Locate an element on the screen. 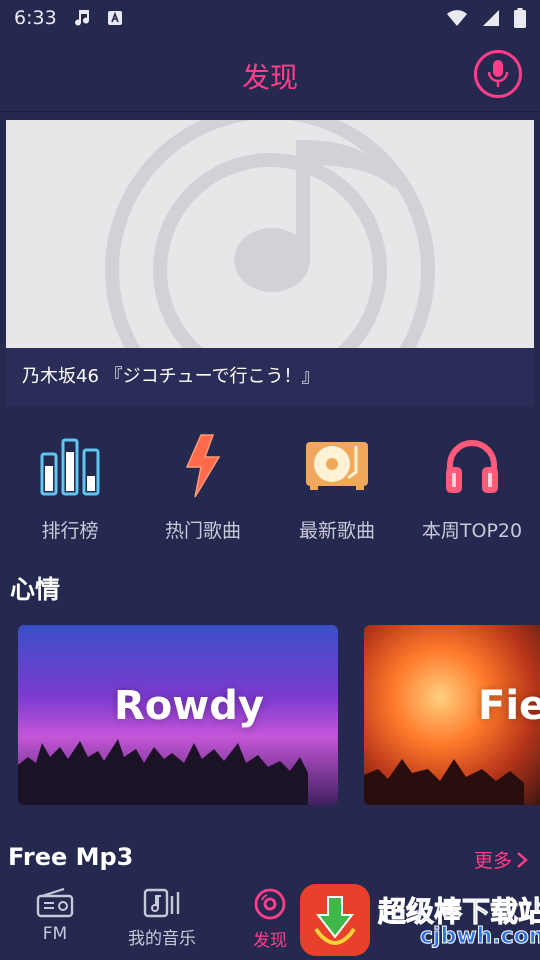 This screenshot has height=960, width=540. page-title: 发现 is located at coordinates (269, 77).